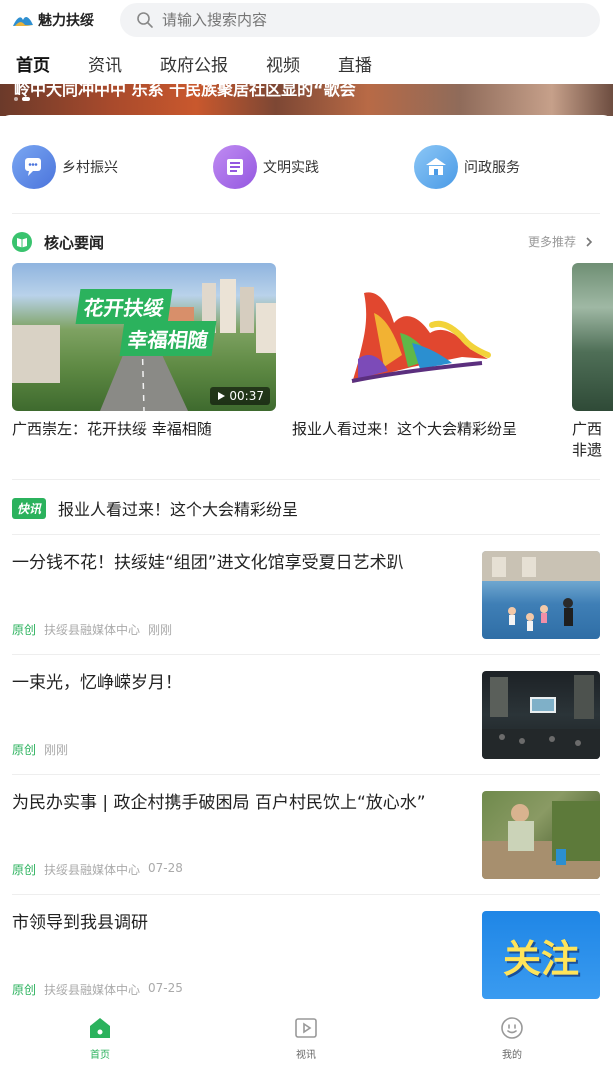 This screenshot has width=613, height=1069. Describe the element at coordinates (355, 63) in the screenshot. I see `tab-live: 直播` at that location.